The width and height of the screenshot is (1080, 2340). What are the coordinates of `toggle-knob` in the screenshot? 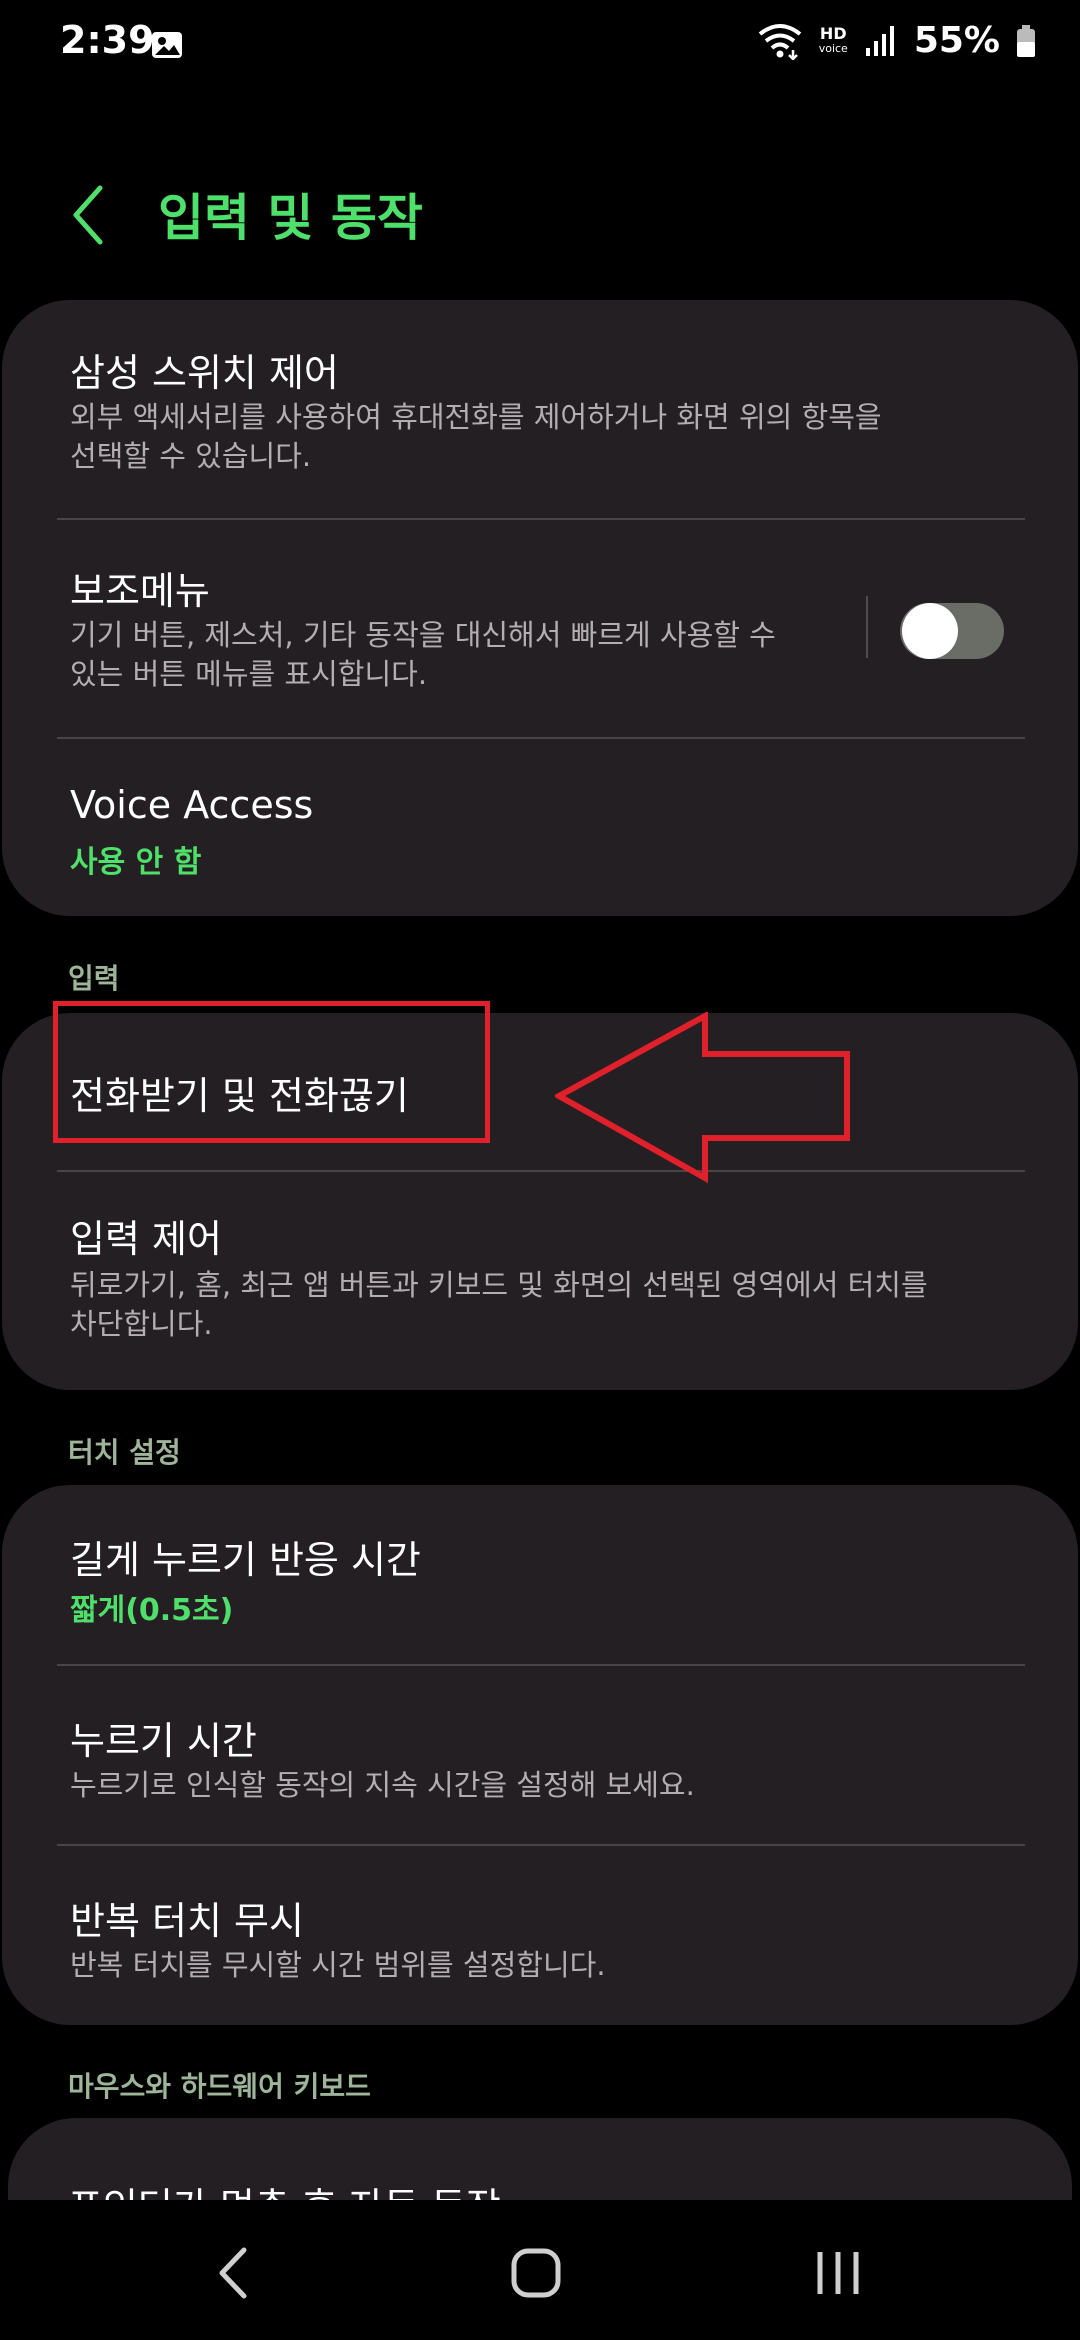 It's located at (930, 631).